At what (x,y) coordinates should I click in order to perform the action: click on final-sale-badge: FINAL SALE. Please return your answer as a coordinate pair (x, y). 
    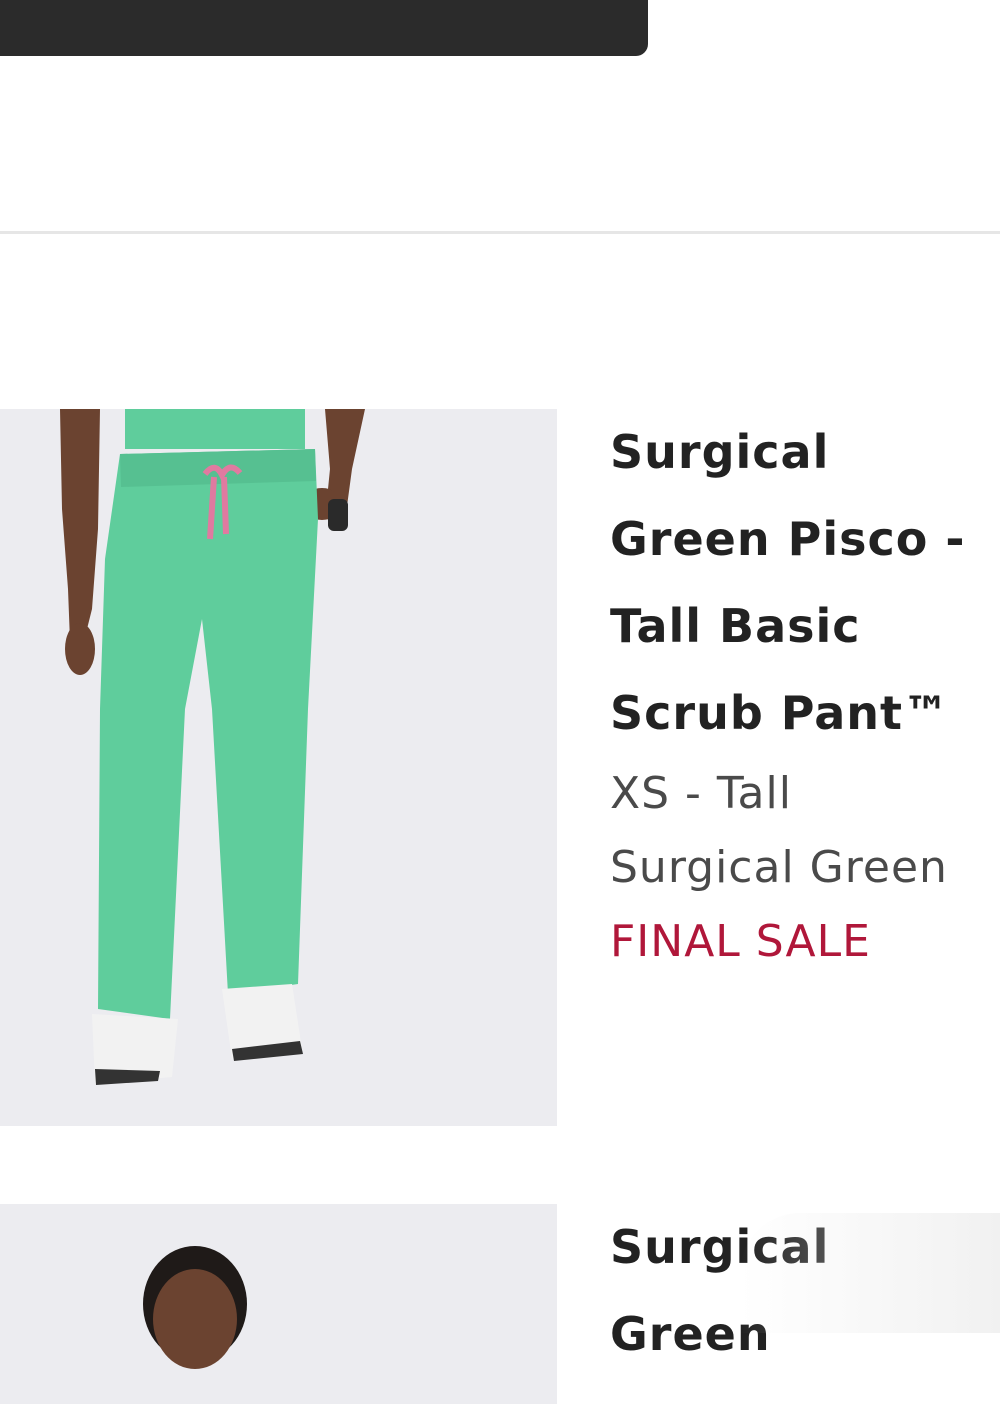
    Looking at the image, I should click on (800, 942).